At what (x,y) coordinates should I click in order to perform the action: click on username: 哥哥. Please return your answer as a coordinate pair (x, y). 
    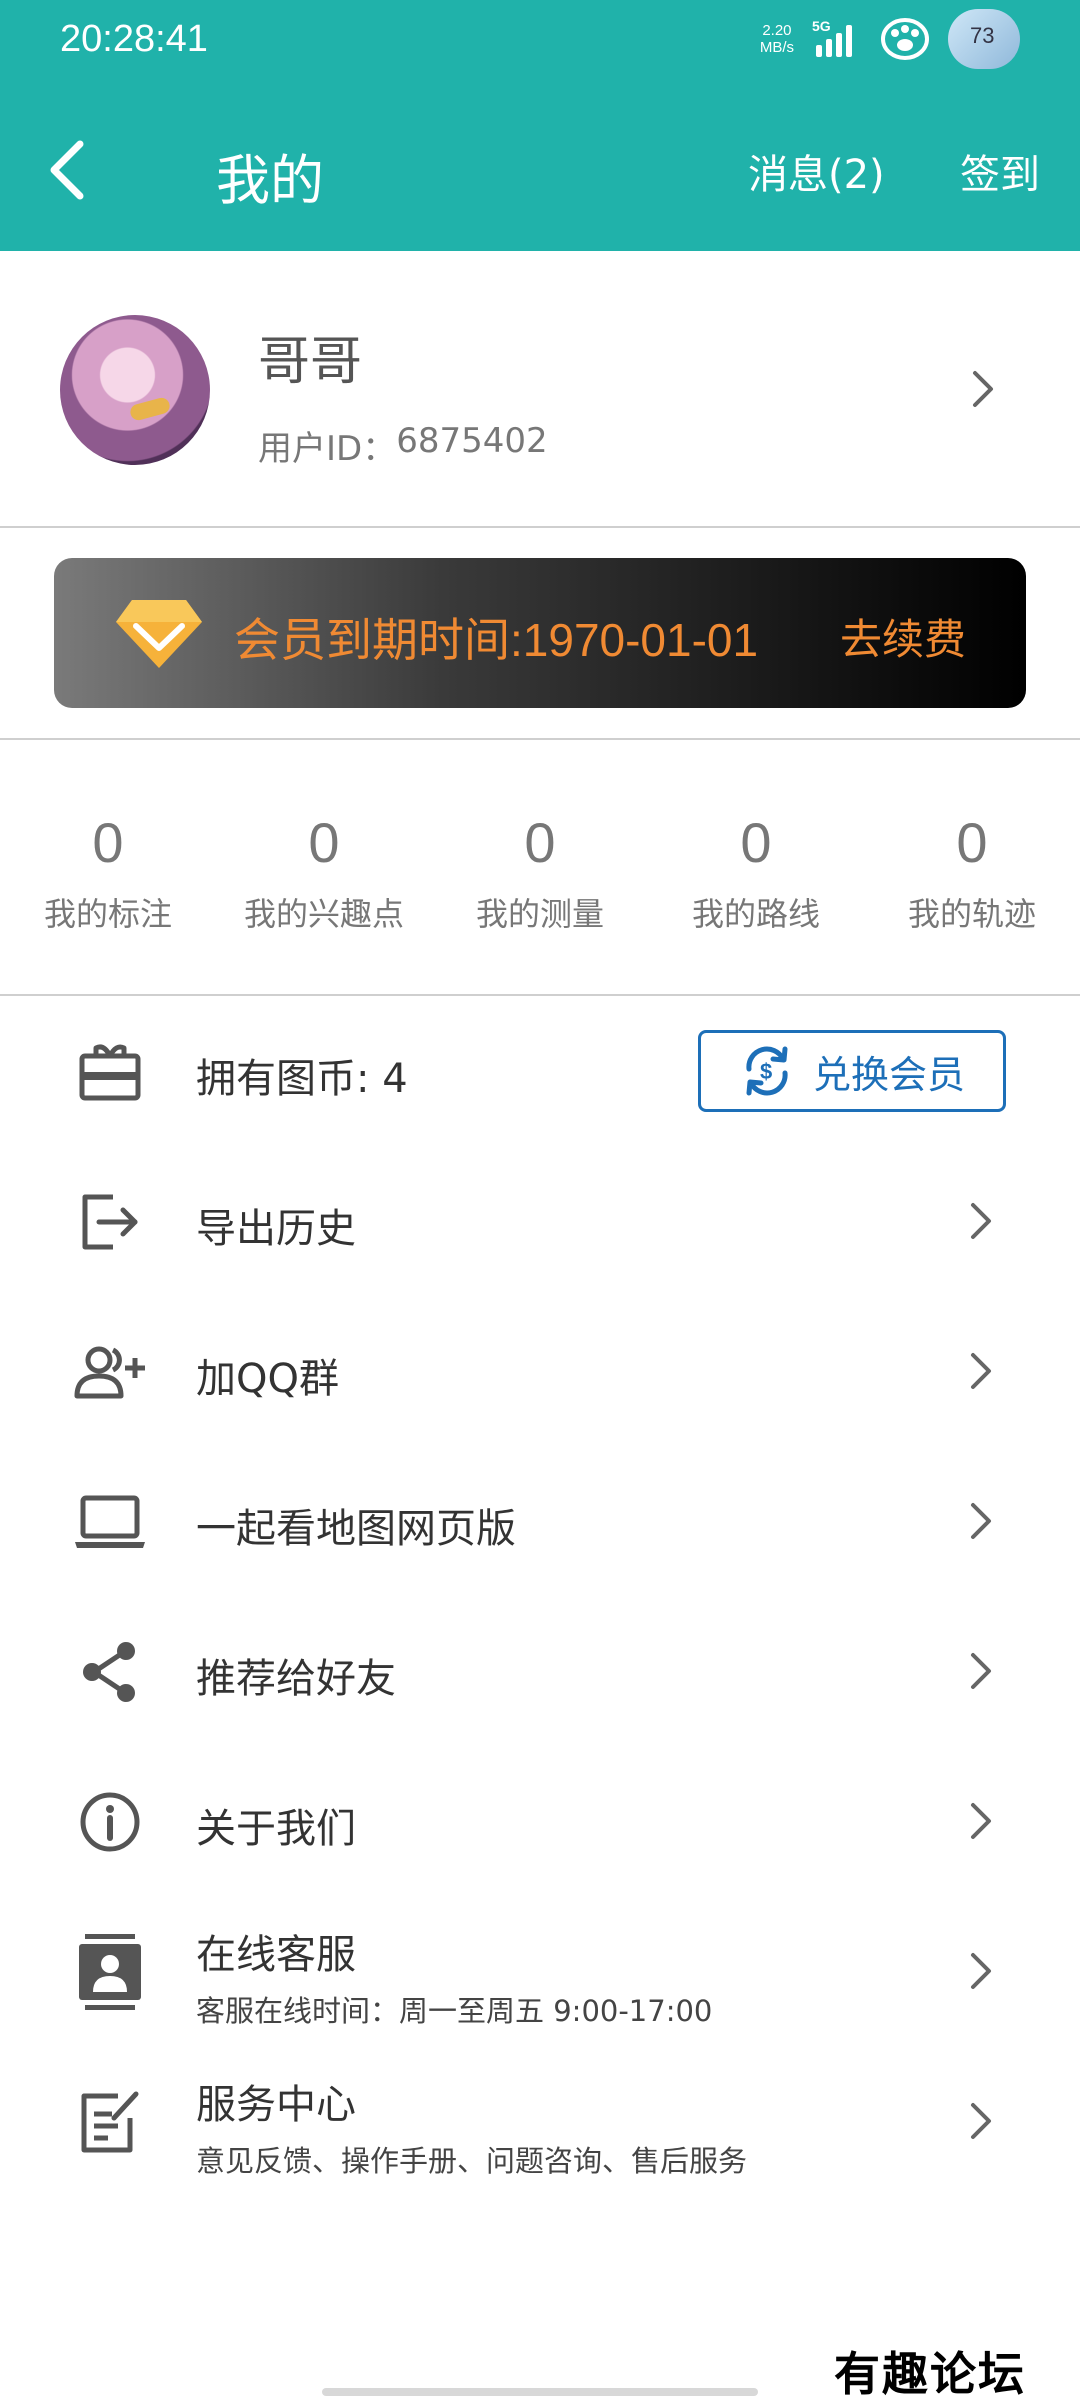
    Looking at the image, I should click on (310, 362).